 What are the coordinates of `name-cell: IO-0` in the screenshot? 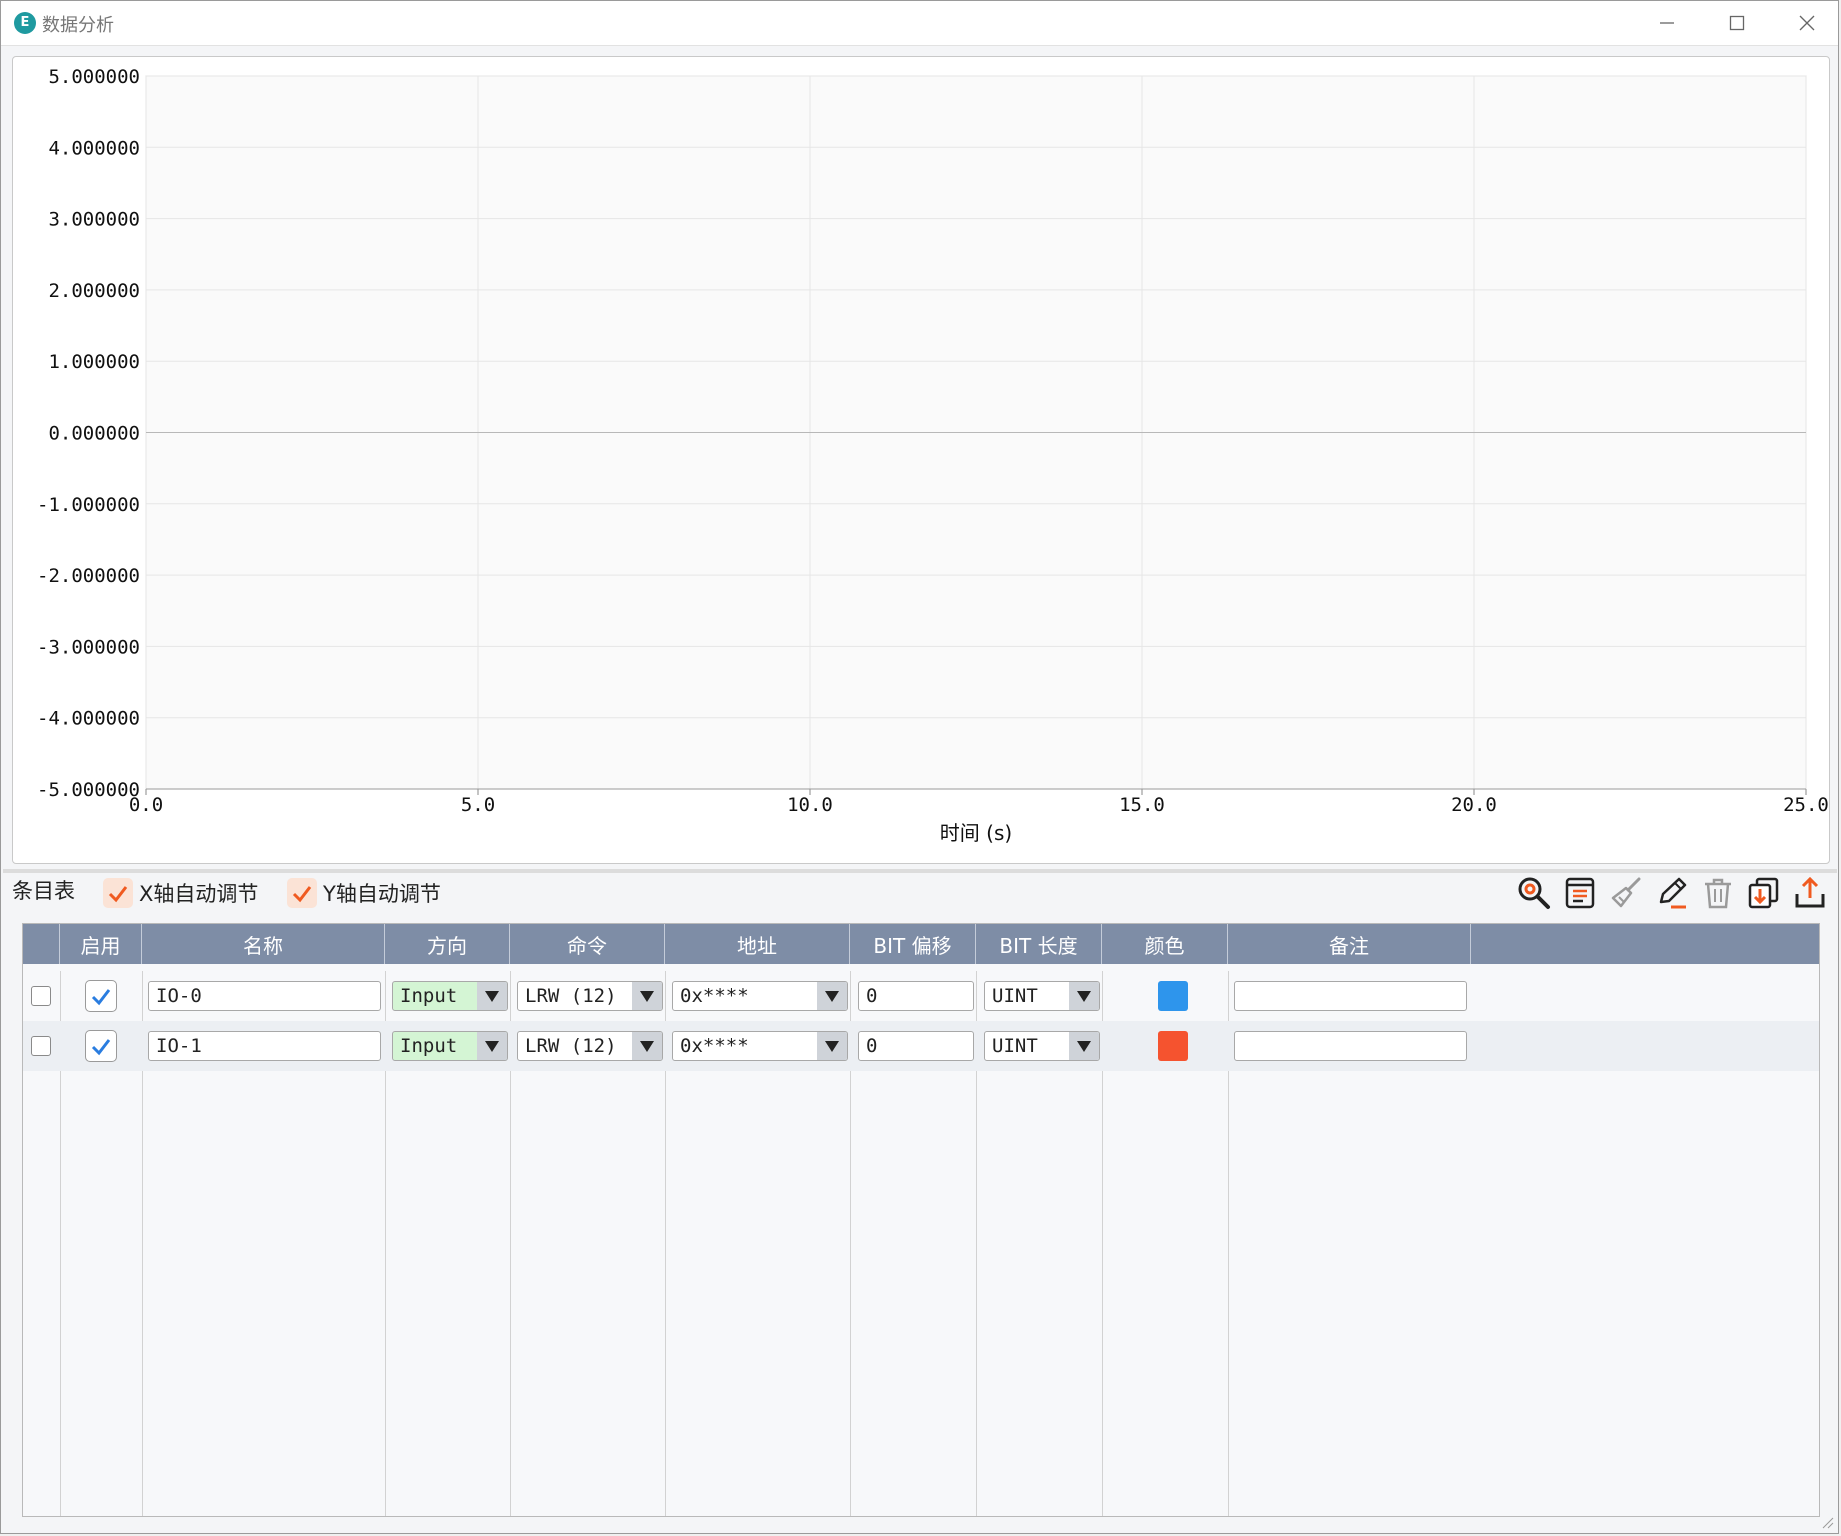 It's located at (264, 996).